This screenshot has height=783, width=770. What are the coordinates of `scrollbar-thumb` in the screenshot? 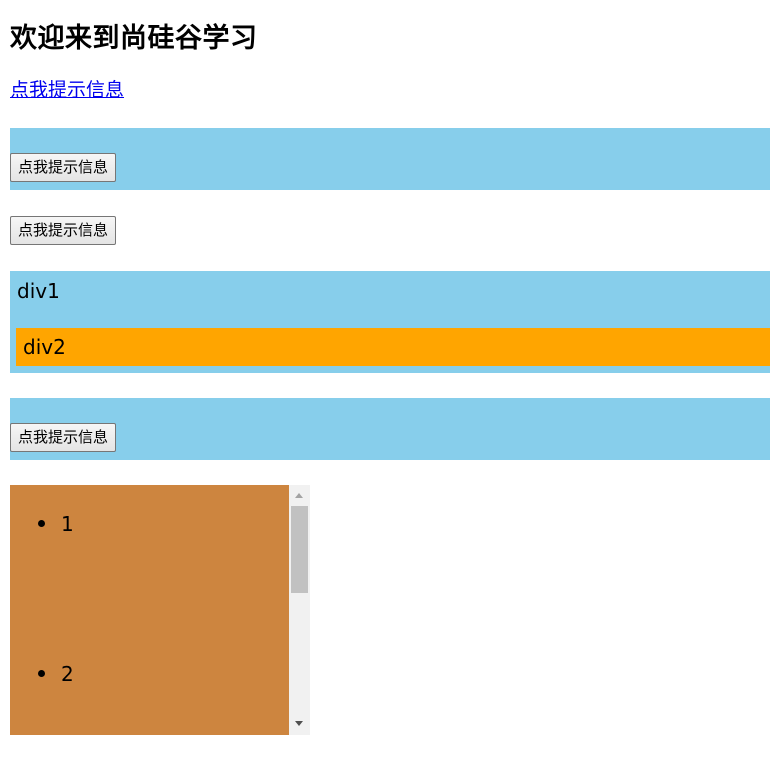 It's located at (299, 549).